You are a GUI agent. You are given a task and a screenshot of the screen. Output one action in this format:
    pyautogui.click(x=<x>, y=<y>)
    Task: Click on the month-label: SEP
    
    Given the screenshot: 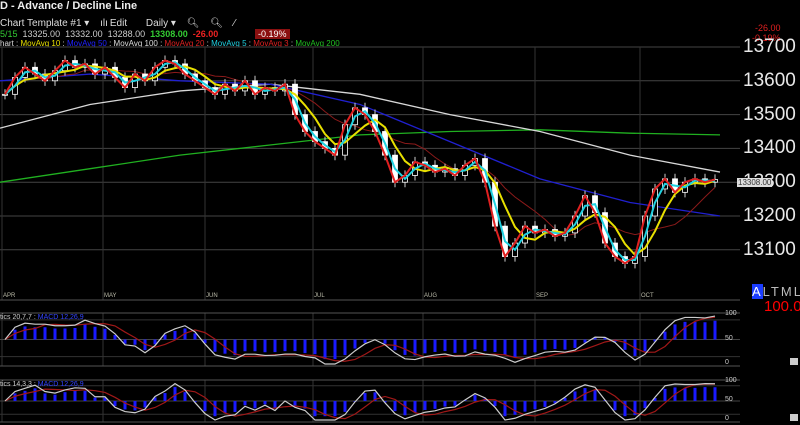 What is the action you would take?
    pyautogui.click(x=542, y=296)
    